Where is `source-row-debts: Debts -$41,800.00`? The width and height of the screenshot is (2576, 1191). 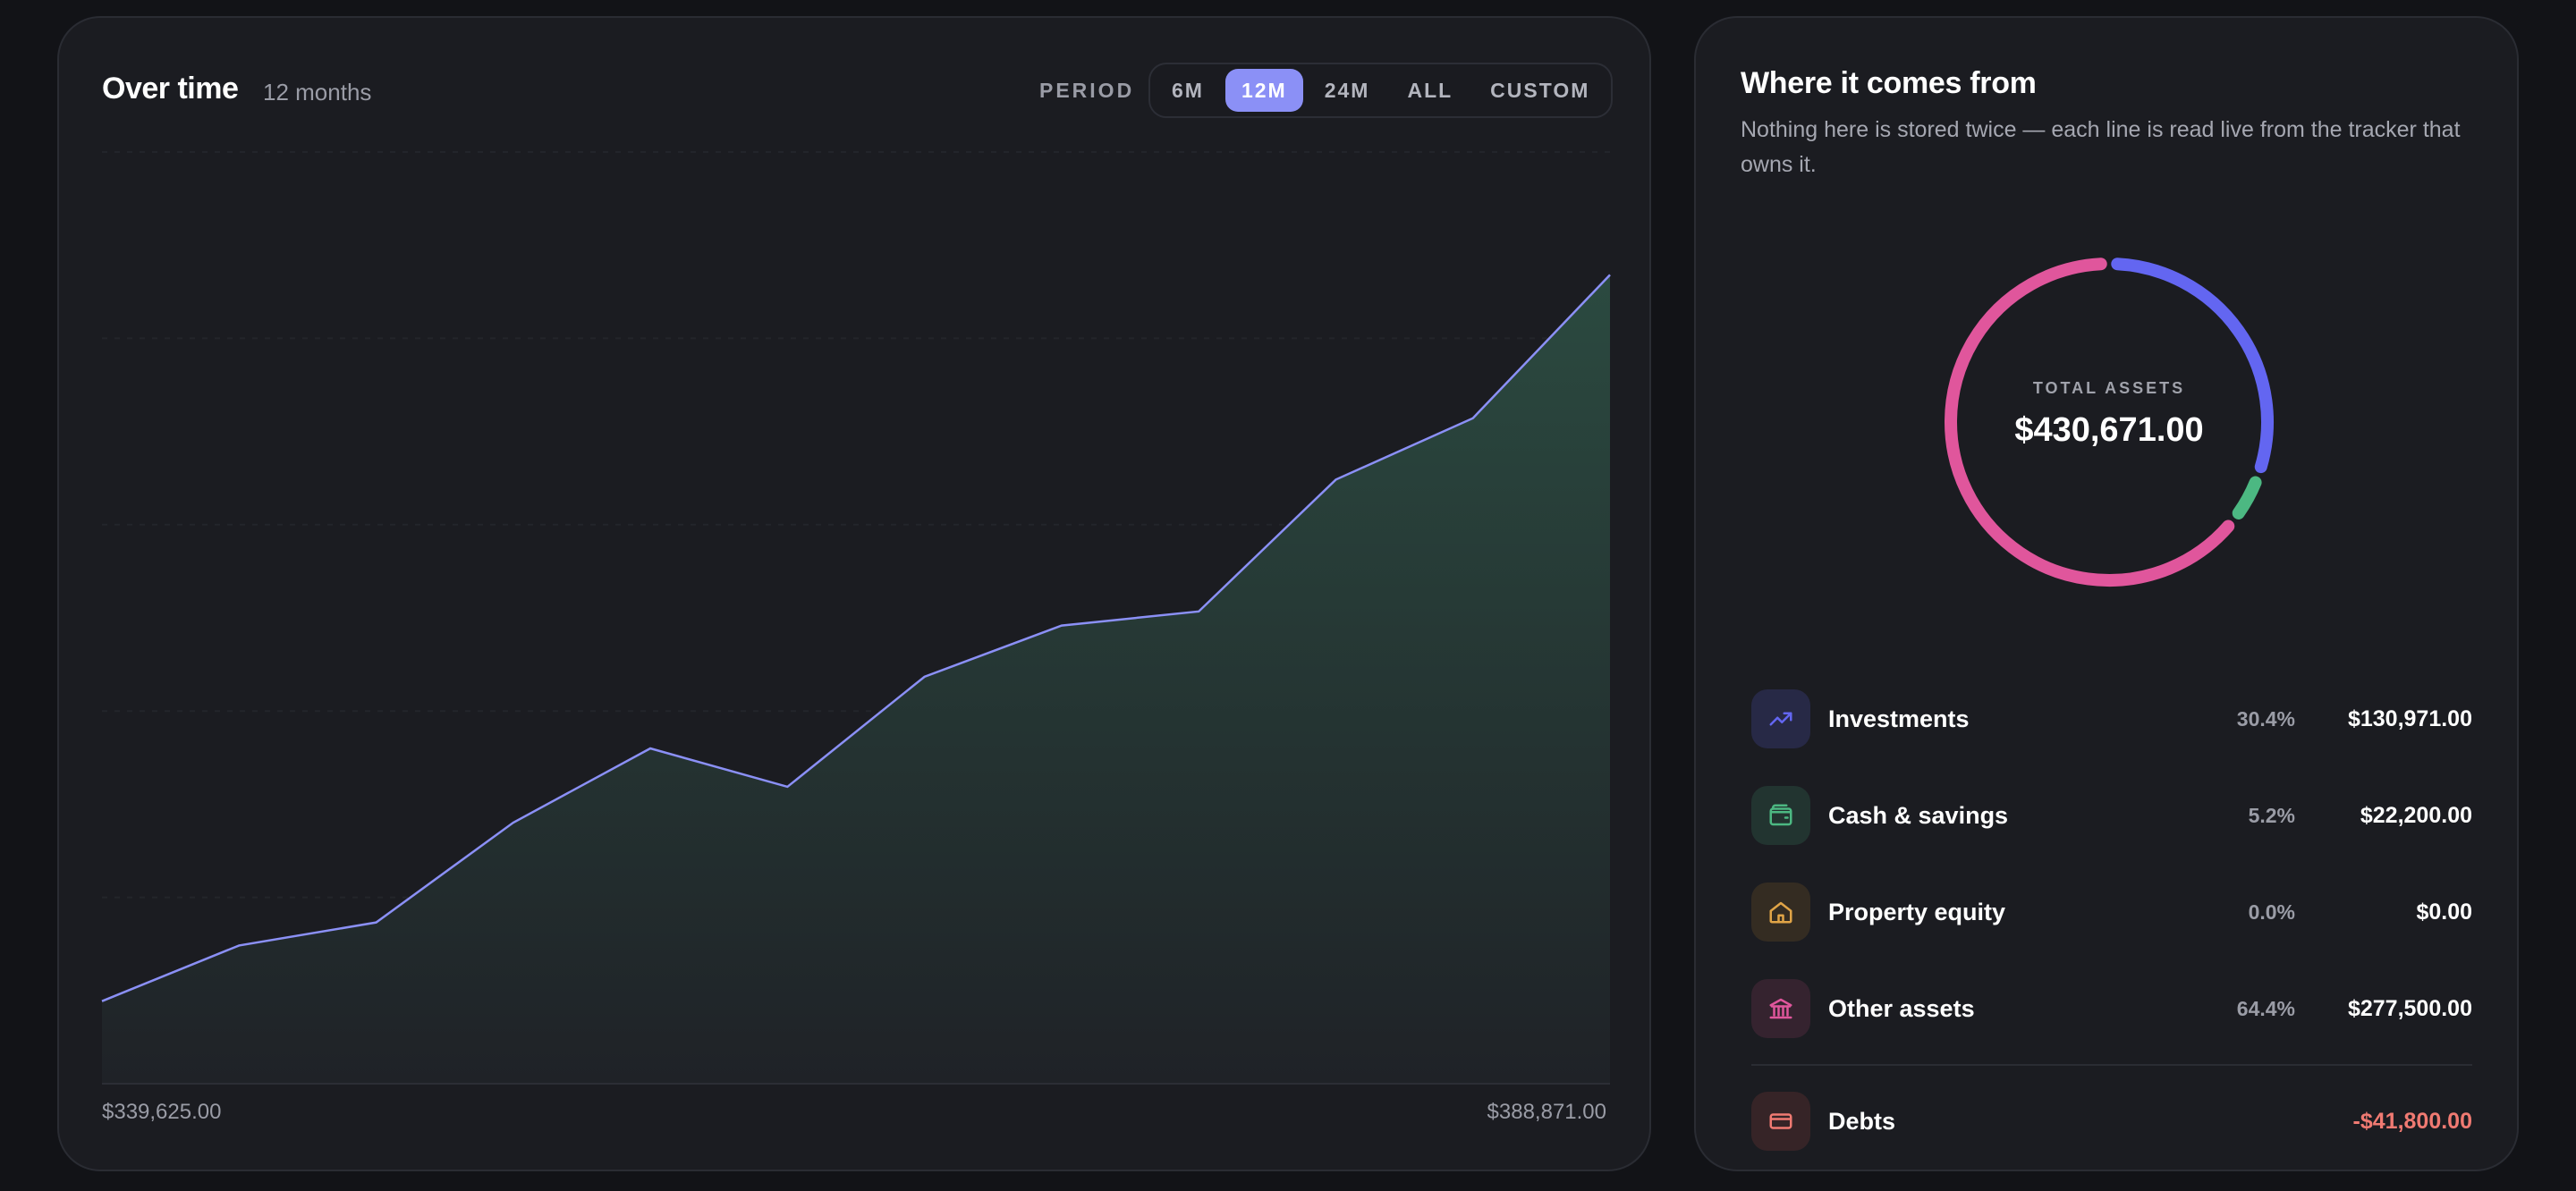 source-row-debts: Debts -$41,800.00 is located at coordinates (2111, 1121).